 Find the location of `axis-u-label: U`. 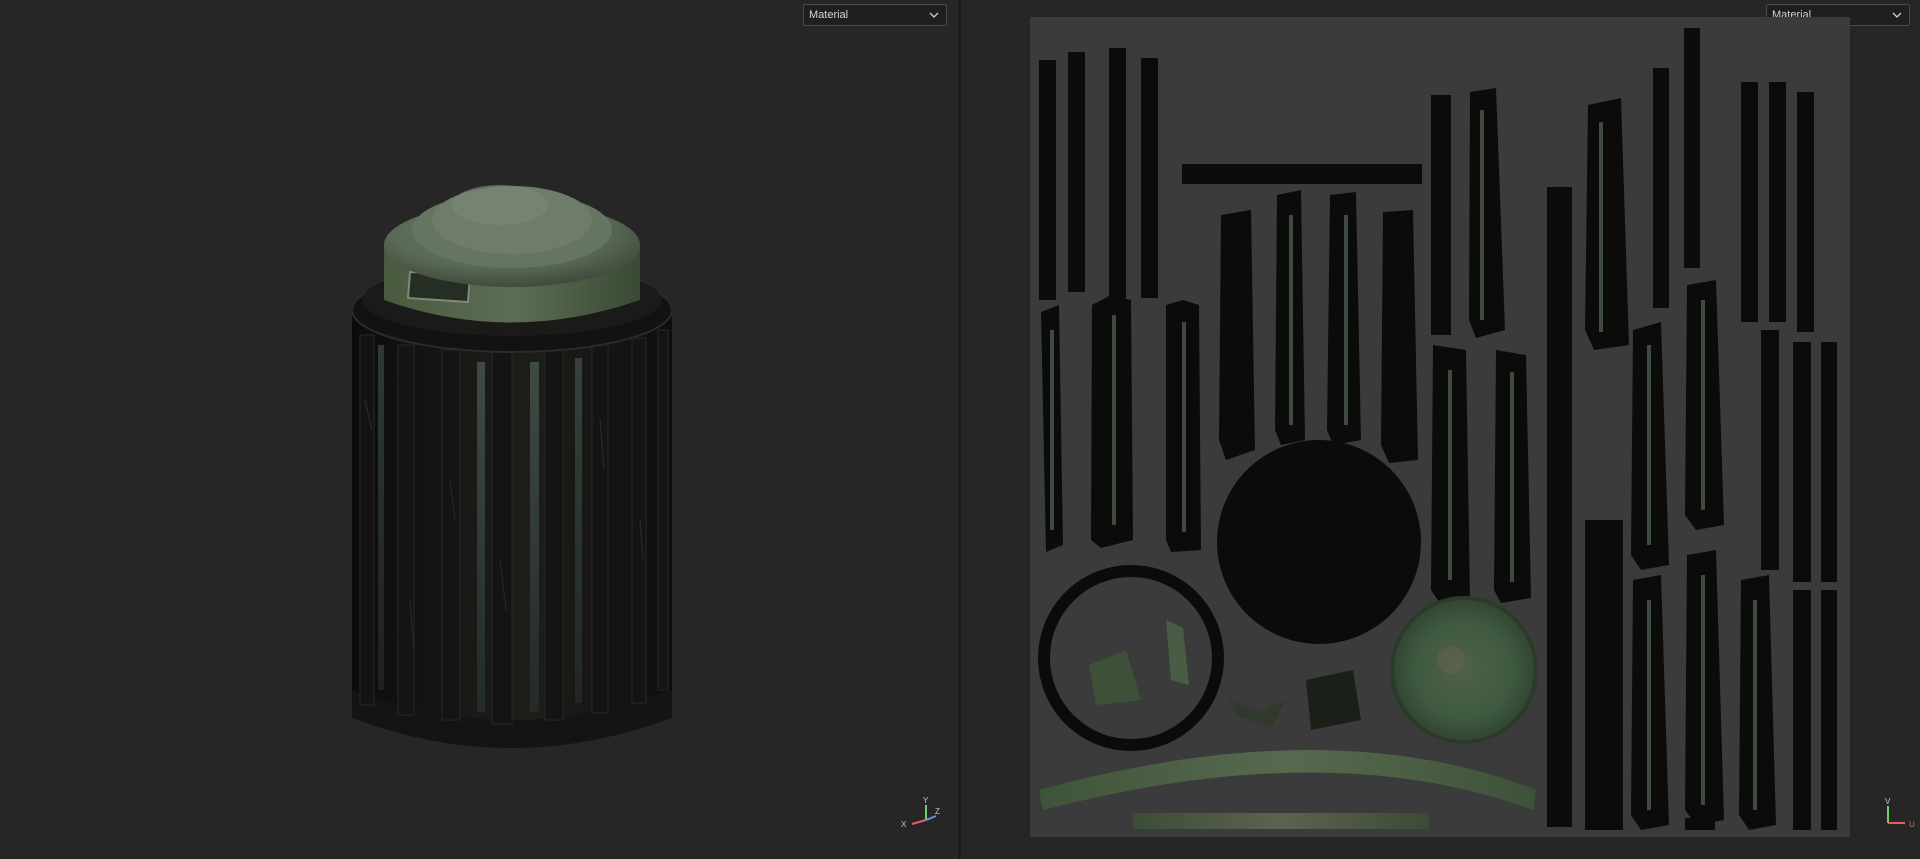

axis-u-label: U is located at coordinates (1912, 824).